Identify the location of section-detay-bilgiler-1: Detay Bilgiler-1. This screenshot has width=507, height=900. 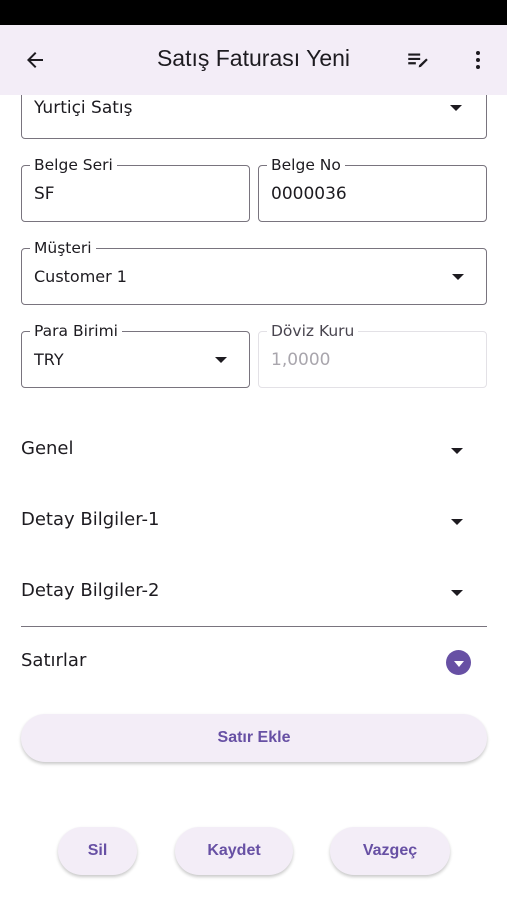
(254, 521).